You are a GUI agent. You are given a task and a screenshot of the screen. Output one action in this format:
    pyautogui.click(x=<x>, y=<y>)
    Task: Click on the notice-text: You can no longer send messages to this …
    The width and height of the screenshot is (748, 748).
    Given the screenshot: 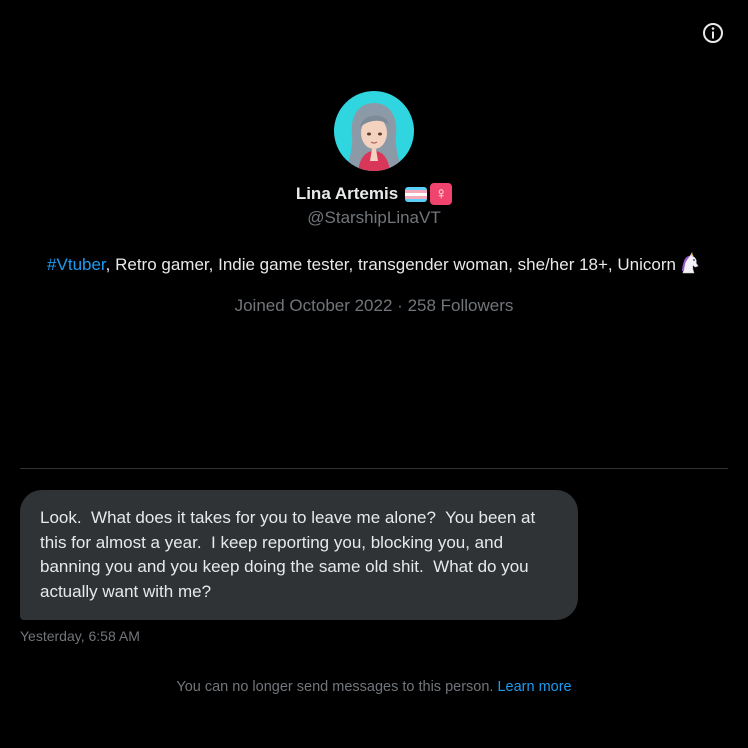 What is the action you would take?
    pyautogui.click(x=335, y=687)
    